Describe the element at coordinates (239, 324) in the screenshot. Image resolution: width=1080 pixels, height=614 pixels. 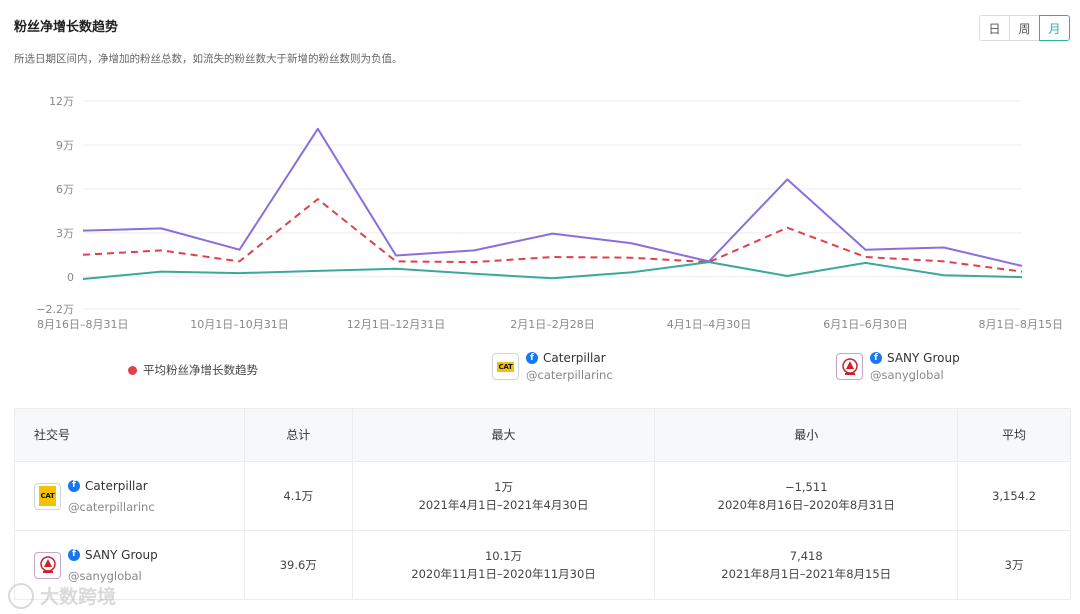
I see `x-tick-label: 10月1日–10月31日` at that location.